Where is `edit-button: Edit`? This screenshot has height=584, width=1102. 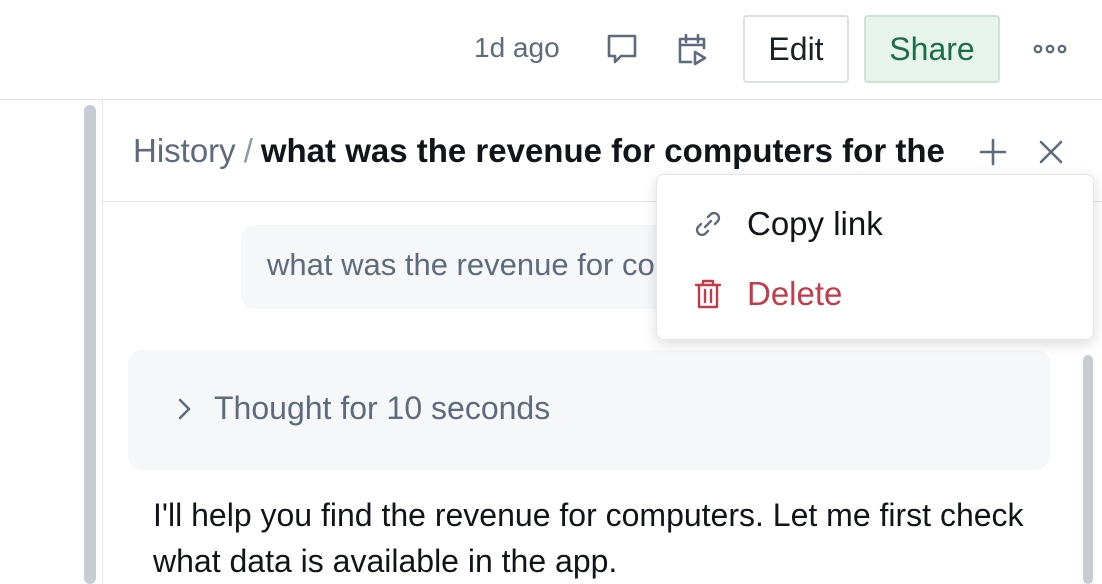
edit-button: Edit is located at coordinates (796, 49).